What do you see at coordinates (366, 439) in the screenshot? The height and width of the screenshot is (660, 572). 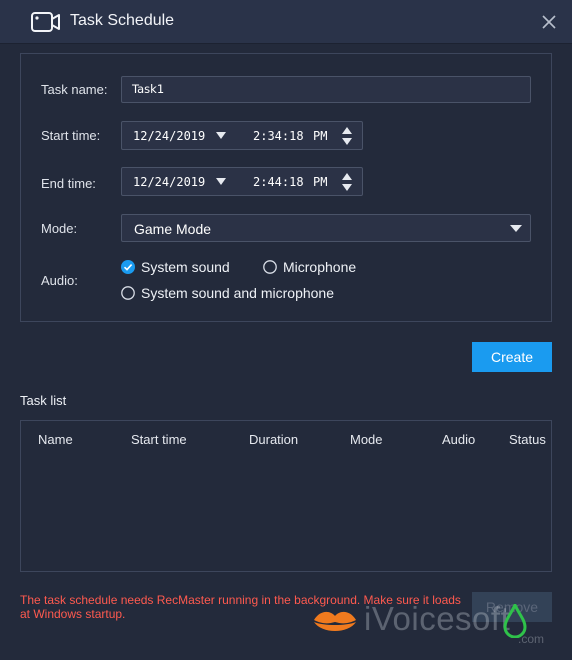 I see `column-header-mode: Mode` at bounding box center [366, 439].